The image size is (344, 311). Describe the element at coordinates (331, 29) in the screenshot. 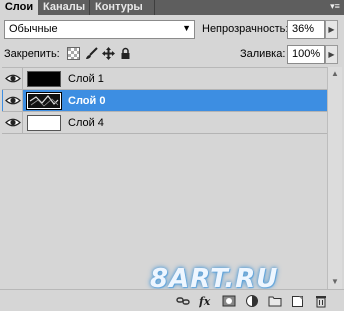

I see `opacity-slider-button: ▶` at that location.